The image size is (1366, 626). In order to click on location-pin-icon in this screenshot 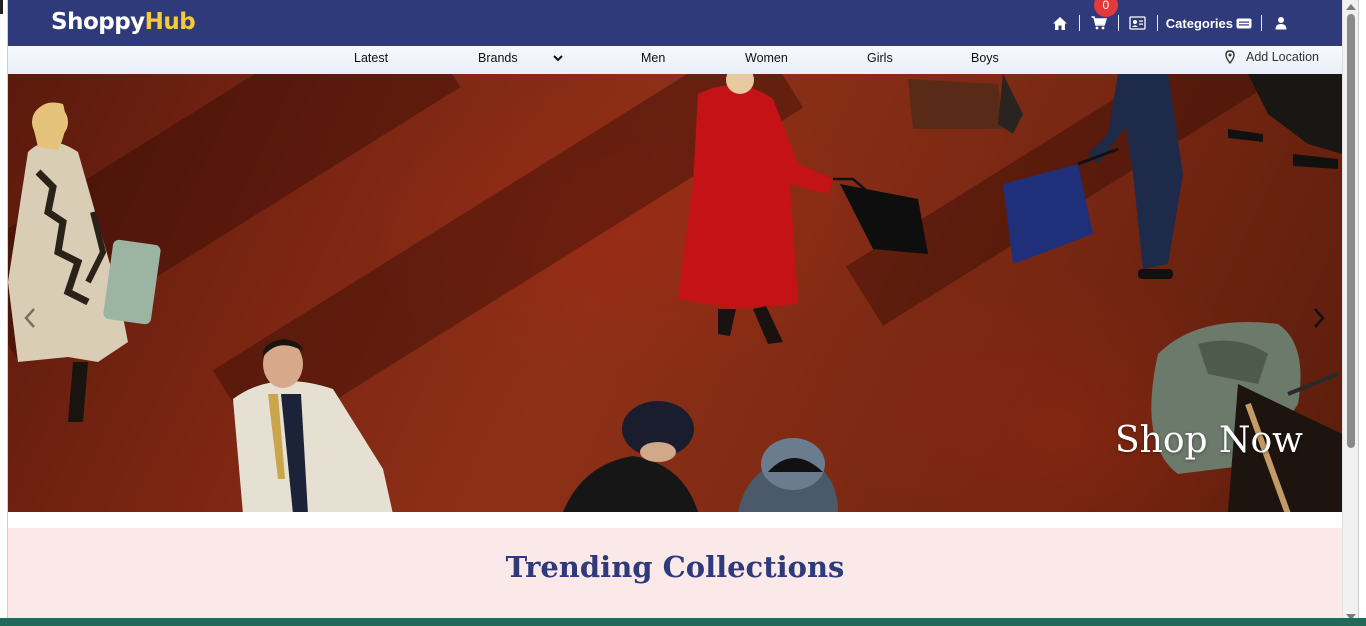, I will do `click(1230, 57)`.